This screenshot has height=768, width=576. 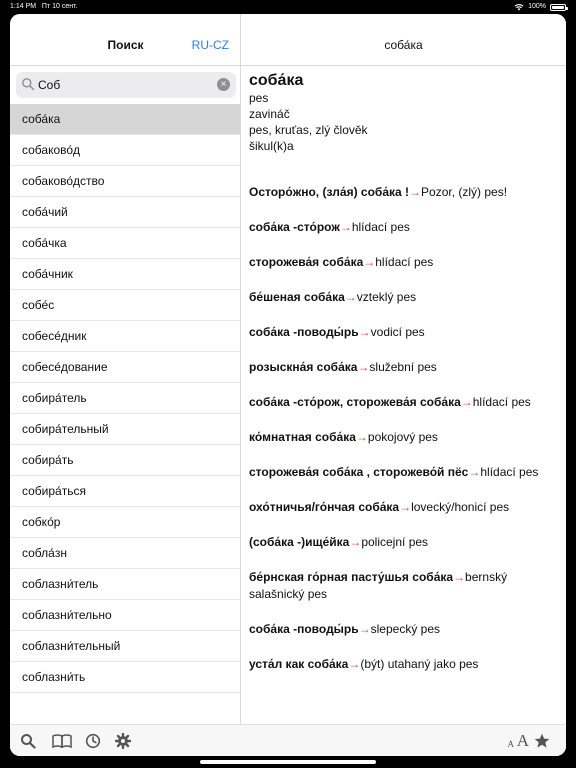 I want to click on list-item: соба́ка, so click(x=125, y=119).